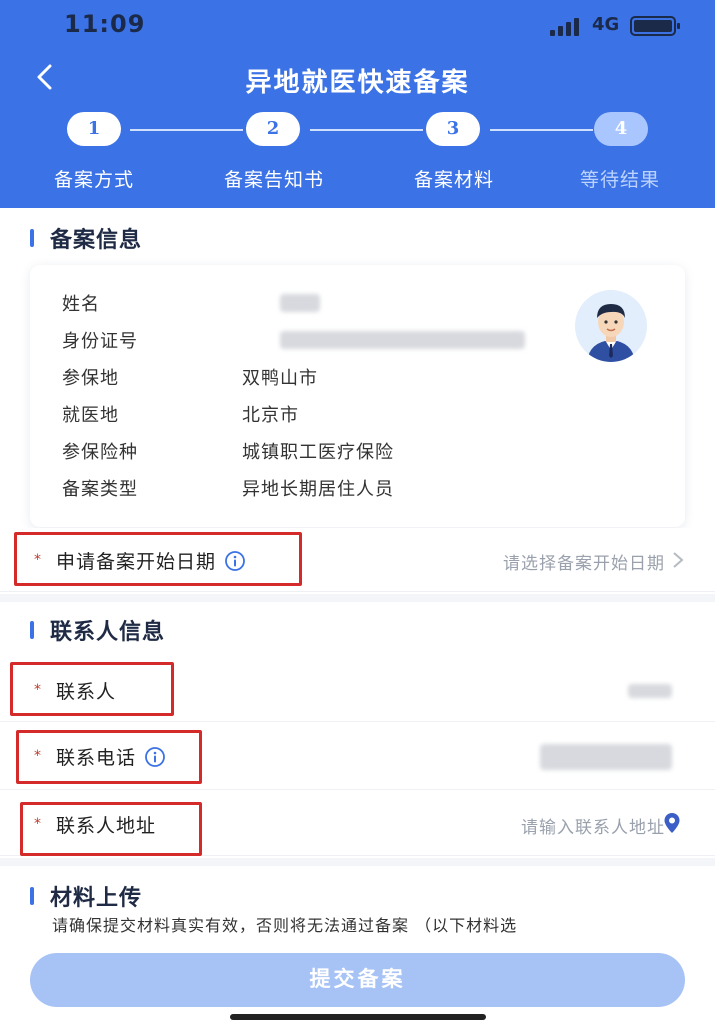 This screenshot has width=715, height=1024. What do you see at coordinates (672, 823) in the screenshot?
I see `location-pin-icon` at bounding box center [672, 823].